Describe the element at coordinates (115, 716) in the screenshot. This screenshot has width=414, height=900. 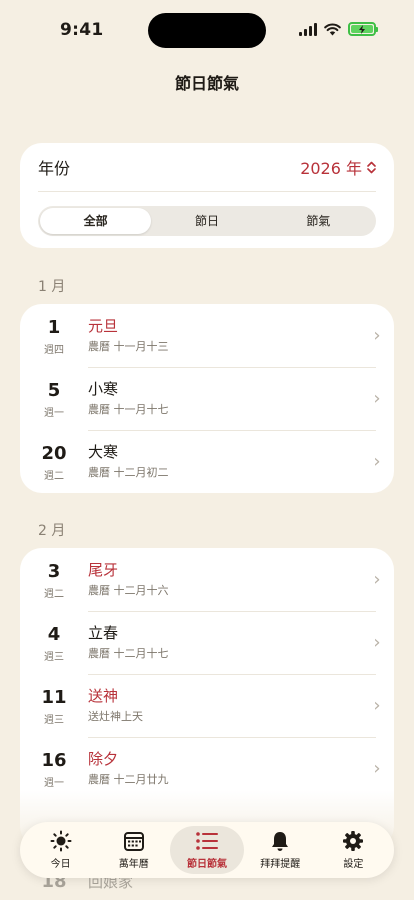
I see `event-subtitle: 送灶神上天` at that location.